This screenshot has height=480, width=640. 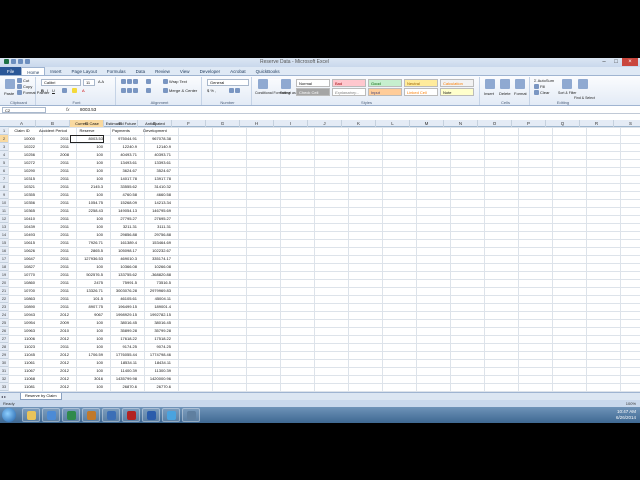 What do you see at coordinates (22, 323) in the screenshot?
I see `cell-claim-id: 10954` at bounding box center [22, 323].